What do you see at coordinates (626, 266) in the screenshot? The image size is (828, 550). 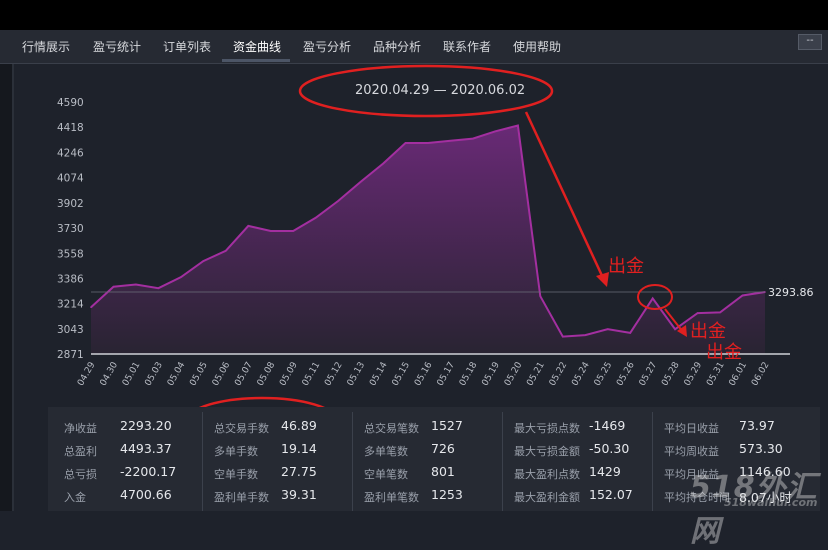 I see `withdraw-label-1: 出金` at bounding box center [626, 266].